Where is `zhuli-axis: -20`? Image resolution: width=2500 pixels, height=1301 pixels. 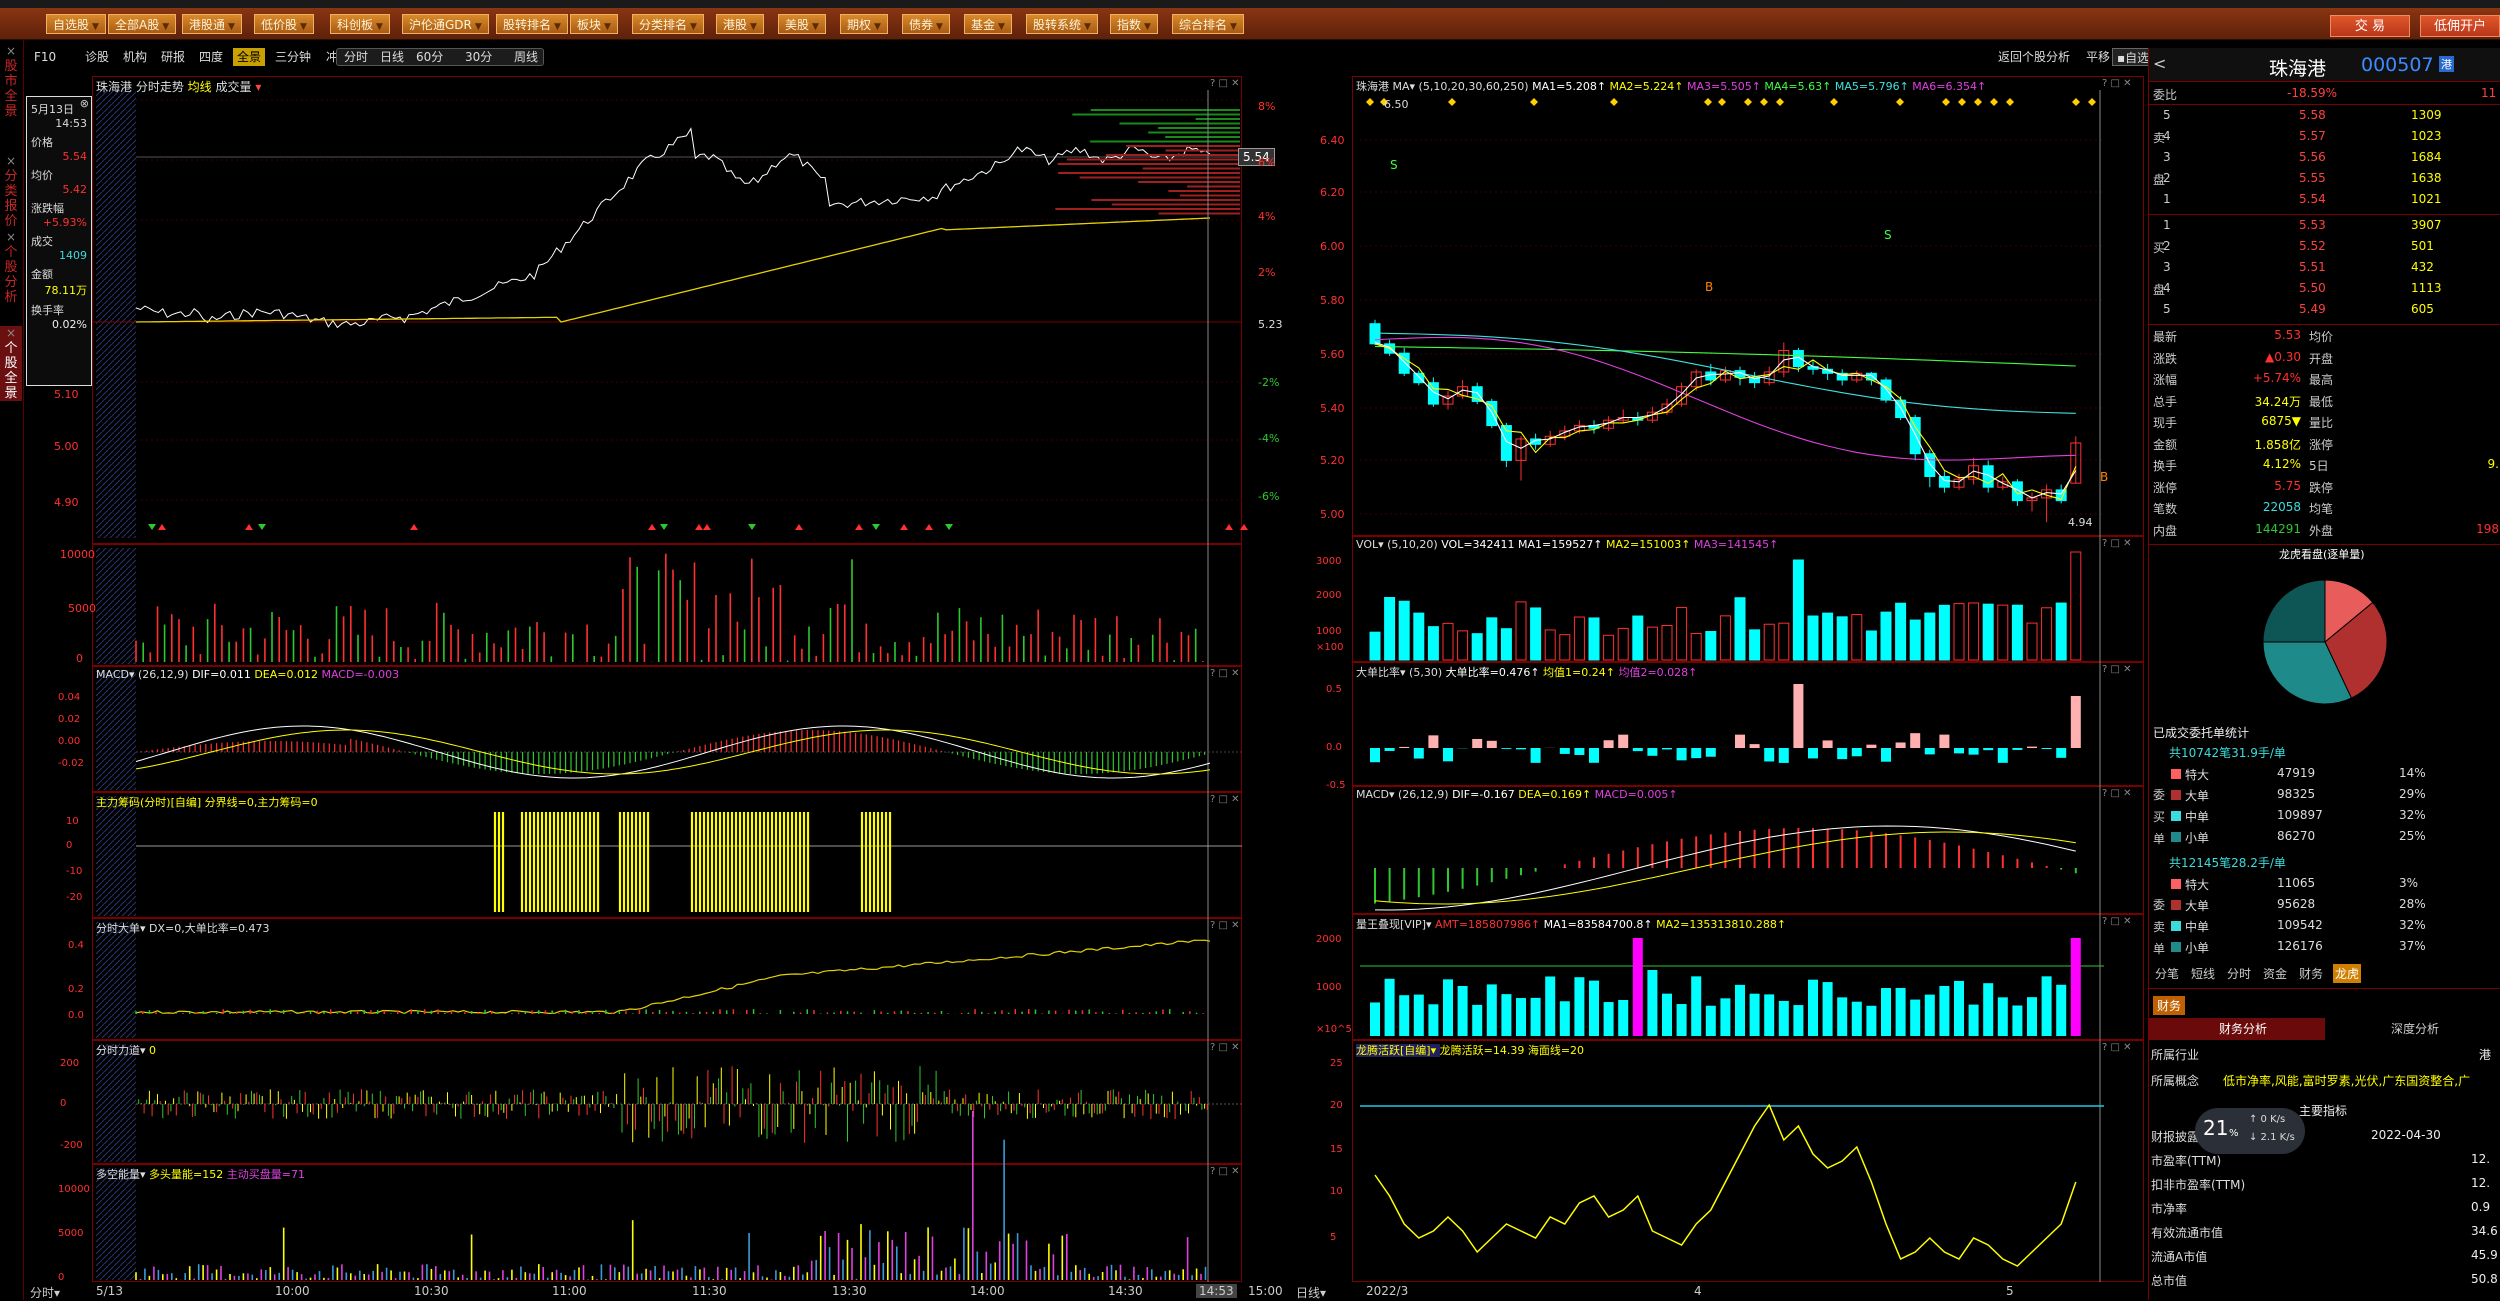
zhuli-axis: -20 is located at coordinates (74, 897).